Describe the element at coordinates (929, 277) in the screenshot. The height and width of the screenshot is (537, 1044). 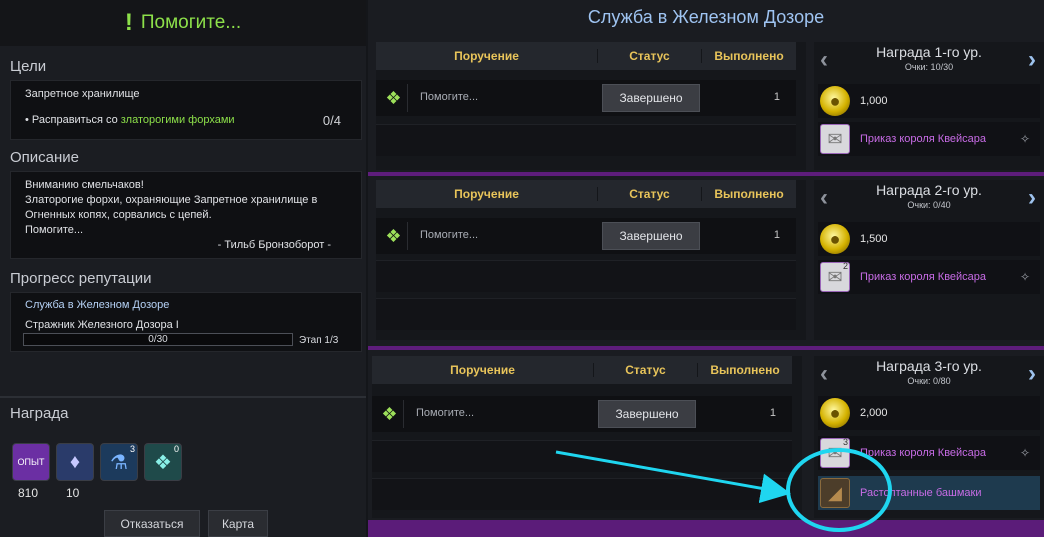
I see `scroll-reward: ✉ 2 Приказ короля Квейсара ✧` at that location.